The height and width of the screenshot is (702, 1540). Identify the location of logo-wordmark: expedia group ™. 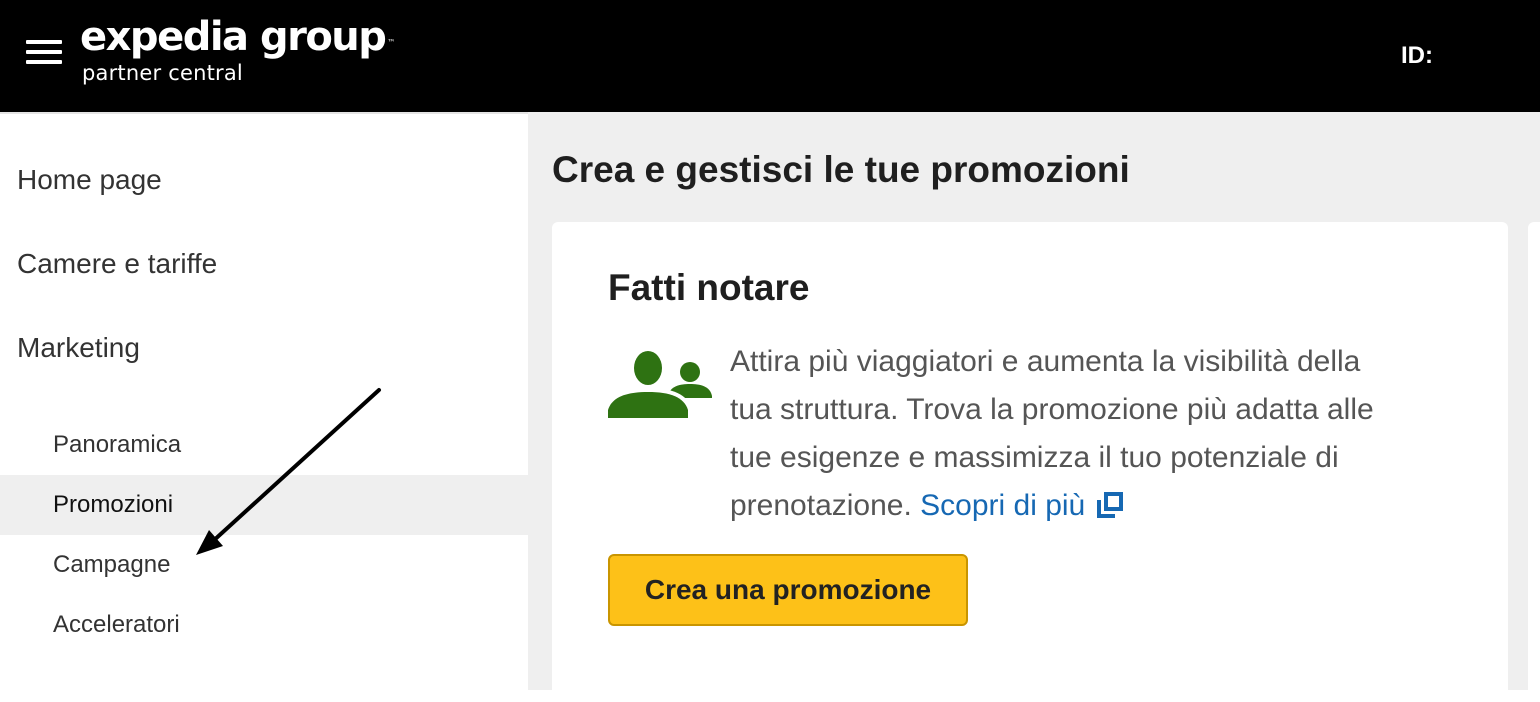
(238, 37).